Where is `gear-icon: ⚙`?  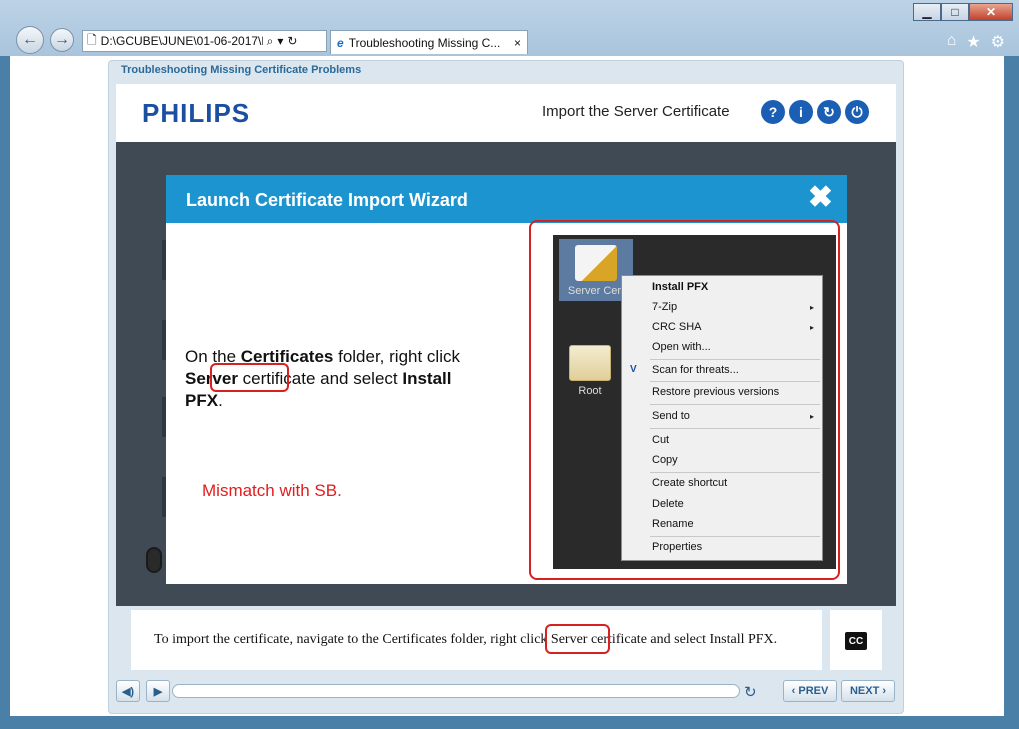 gear-icon: ⚙ is located at coordinates (998, 42).